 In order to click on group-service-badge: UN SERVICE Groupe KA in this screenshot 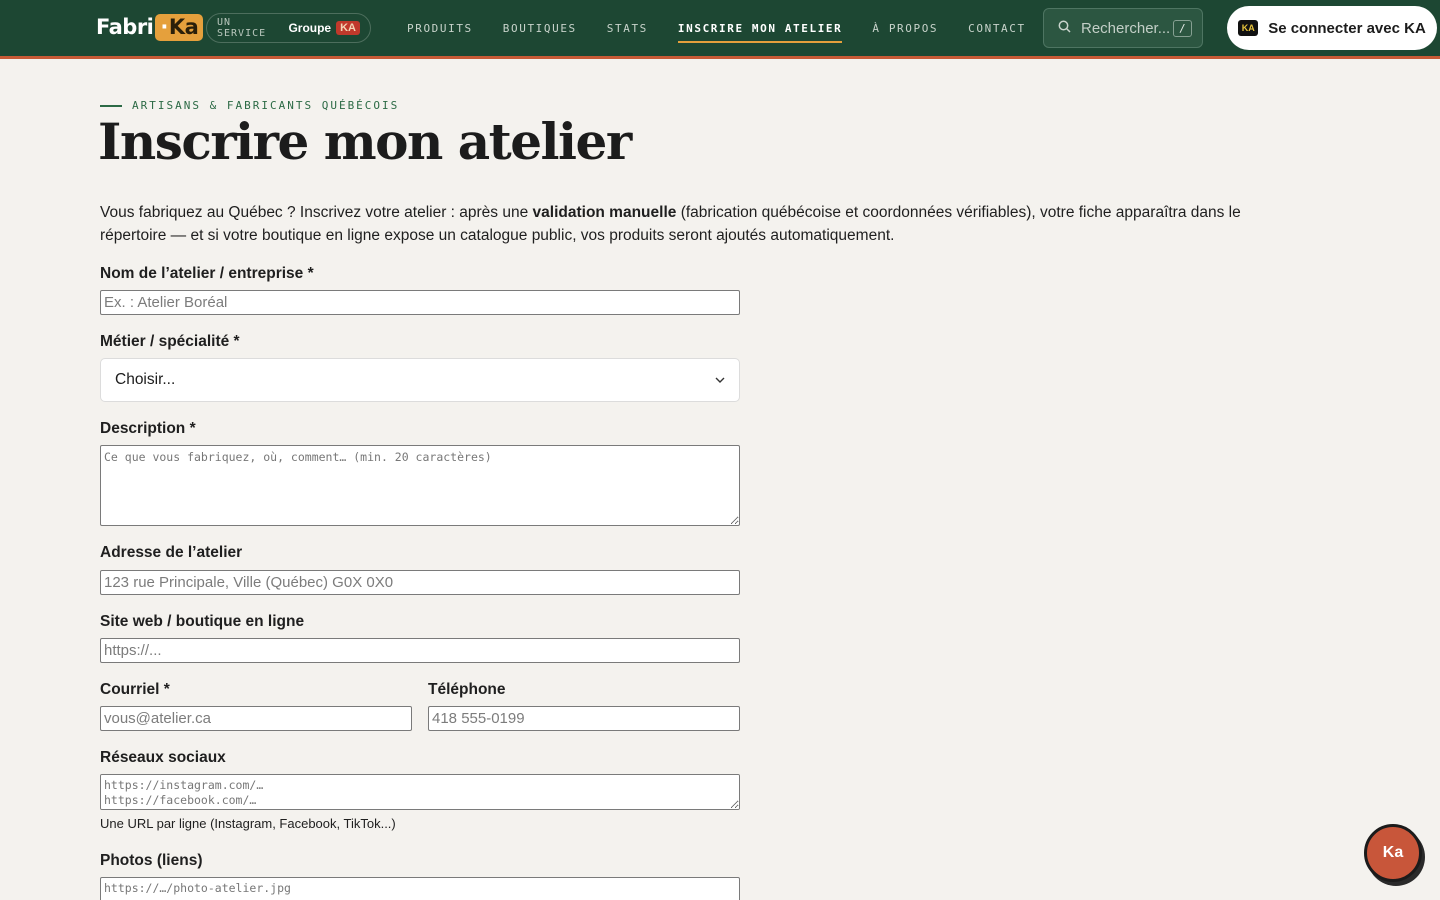, I will do `click(288, 28)`.